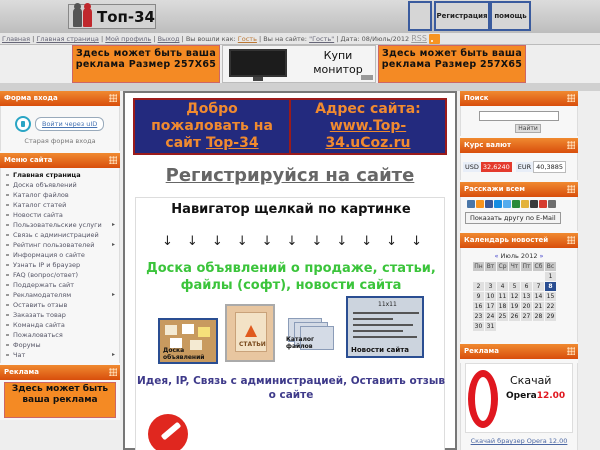 The image size is (600, 450). I want to click on search-button: Найти, so click(528, 128).